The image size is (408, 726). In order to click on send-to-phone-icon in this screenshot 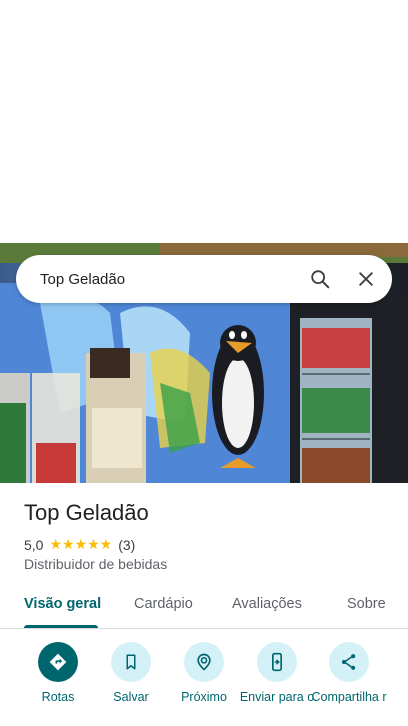, I will do `click(277, 662)`.